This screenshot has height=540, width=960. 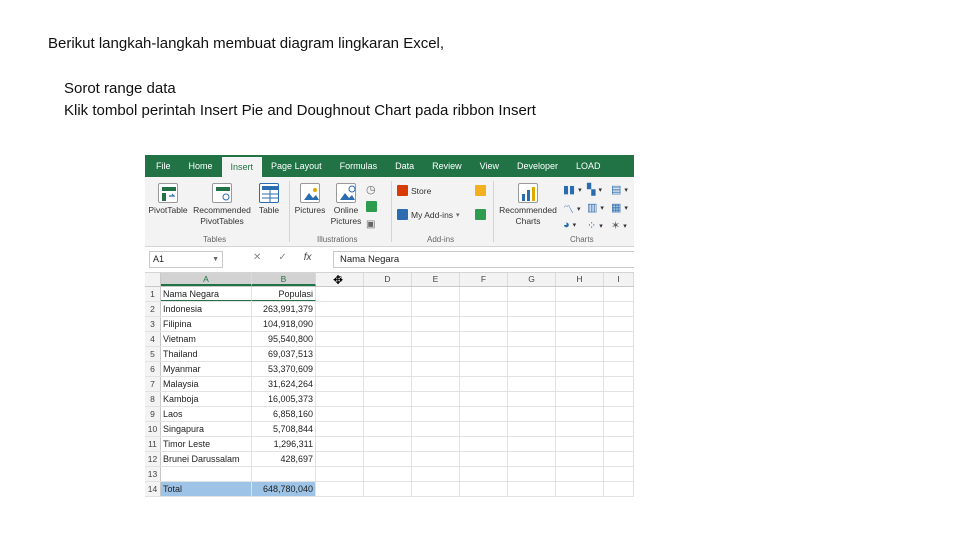 I want to click on tab-insert: Insert, so click(x=242, y=167).